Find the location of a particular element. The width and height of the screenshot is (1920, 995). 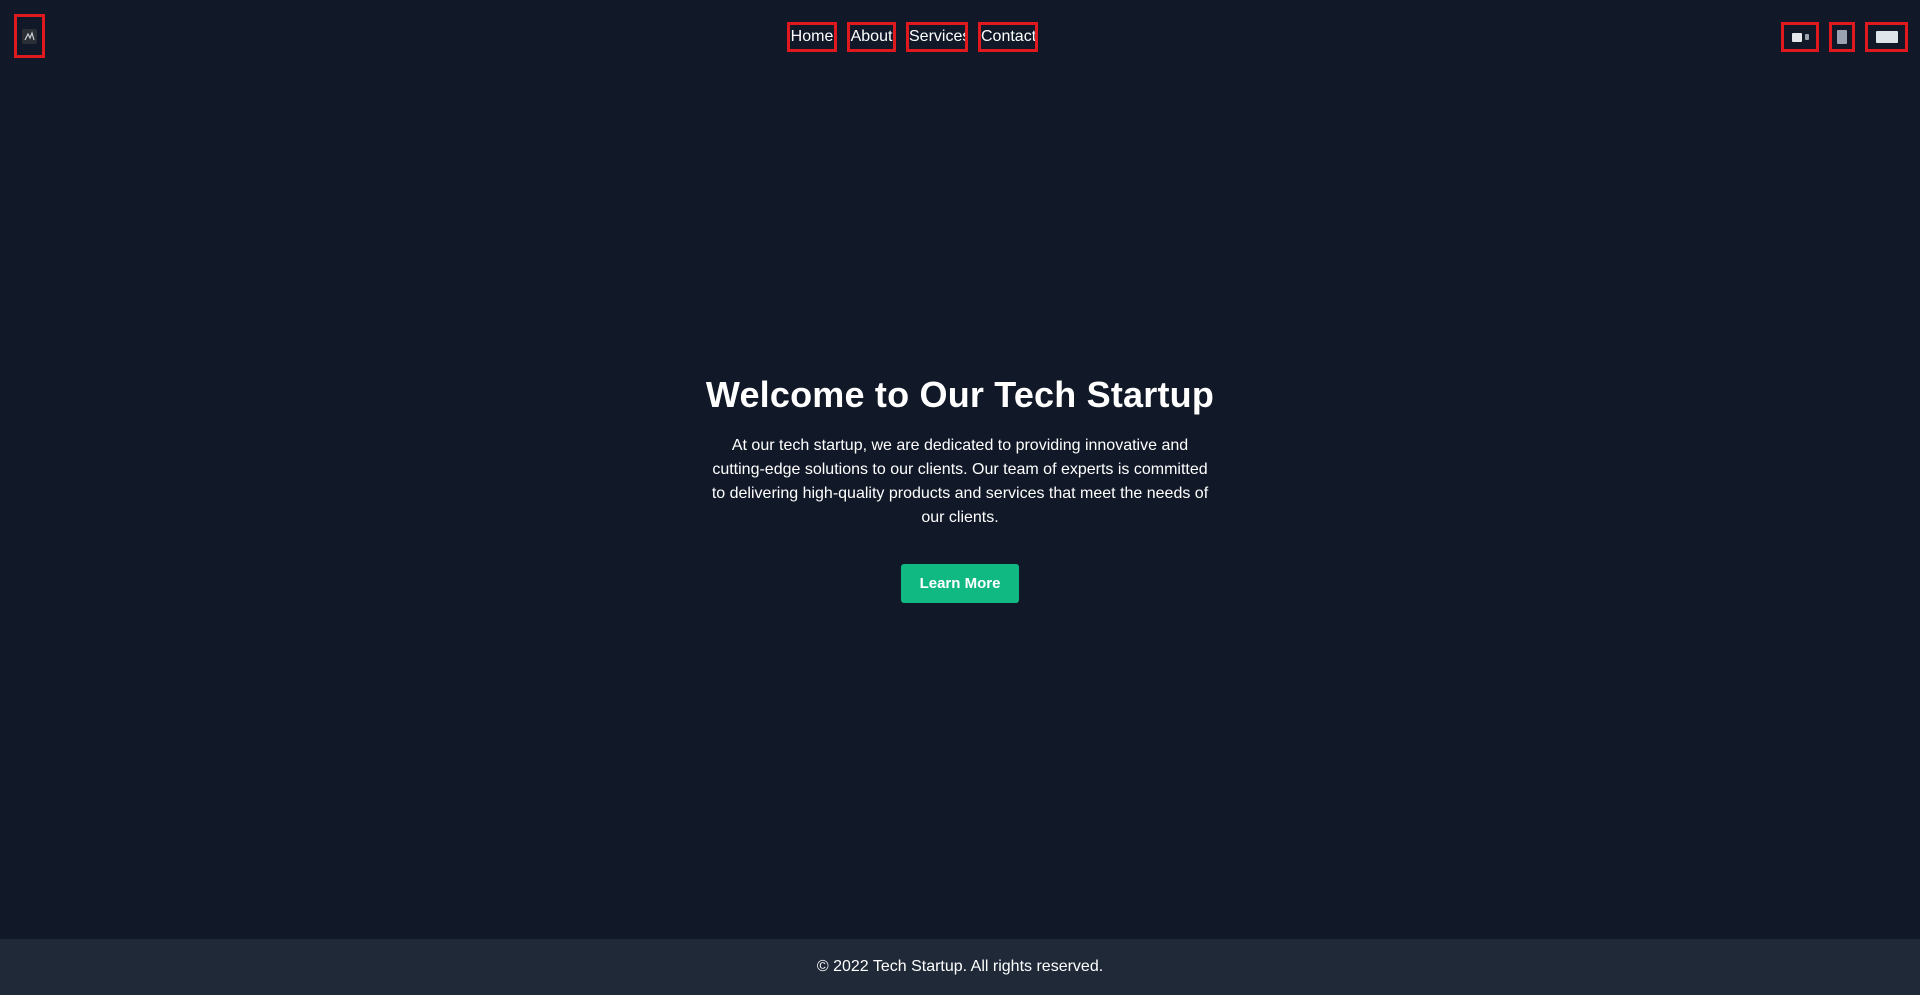

flag-detail-icon is located at coordinates (1806, 37).